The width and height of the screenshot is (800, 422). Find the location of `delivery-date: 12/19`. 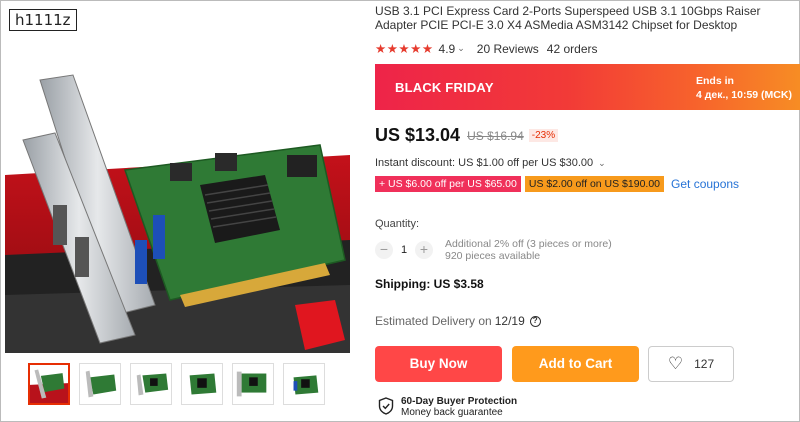

delivery-date: 12/19 is located at coordinates (509, 321).